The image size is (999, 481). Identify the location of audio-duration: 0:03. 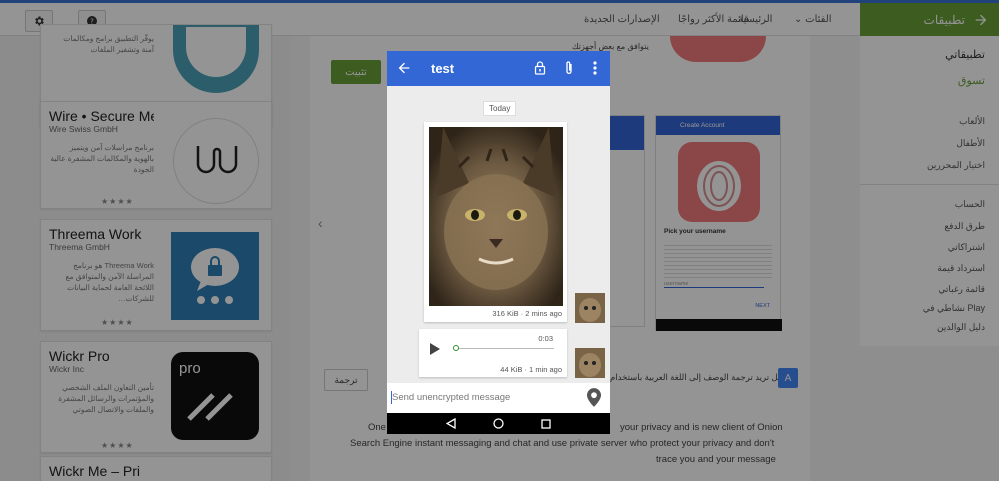
(545, 338).